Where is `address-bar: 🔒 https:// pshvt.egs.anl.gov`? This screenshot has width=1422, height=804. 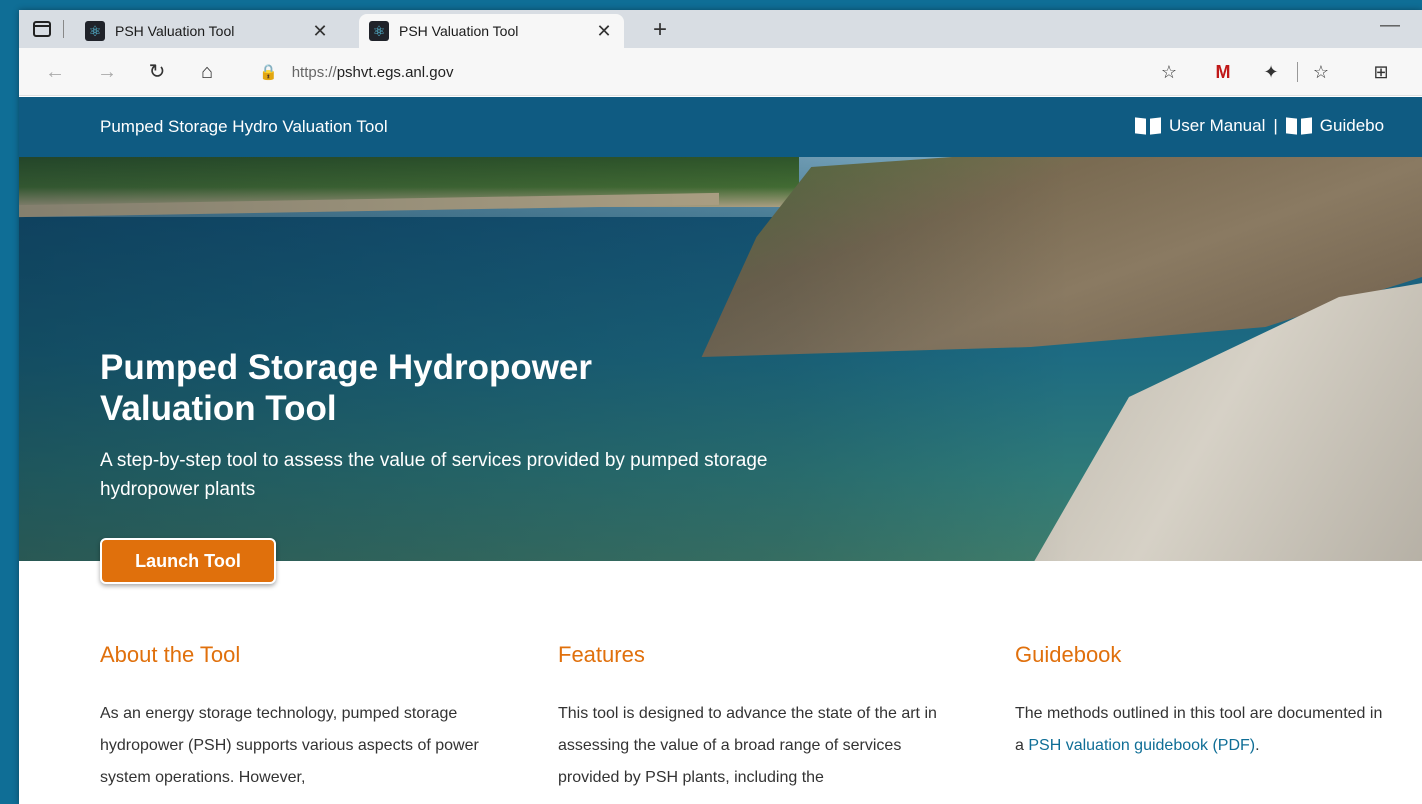 address-bar: 🔒 https:// pshvt.egs.anl.gov is located at coordinates (810, 72).